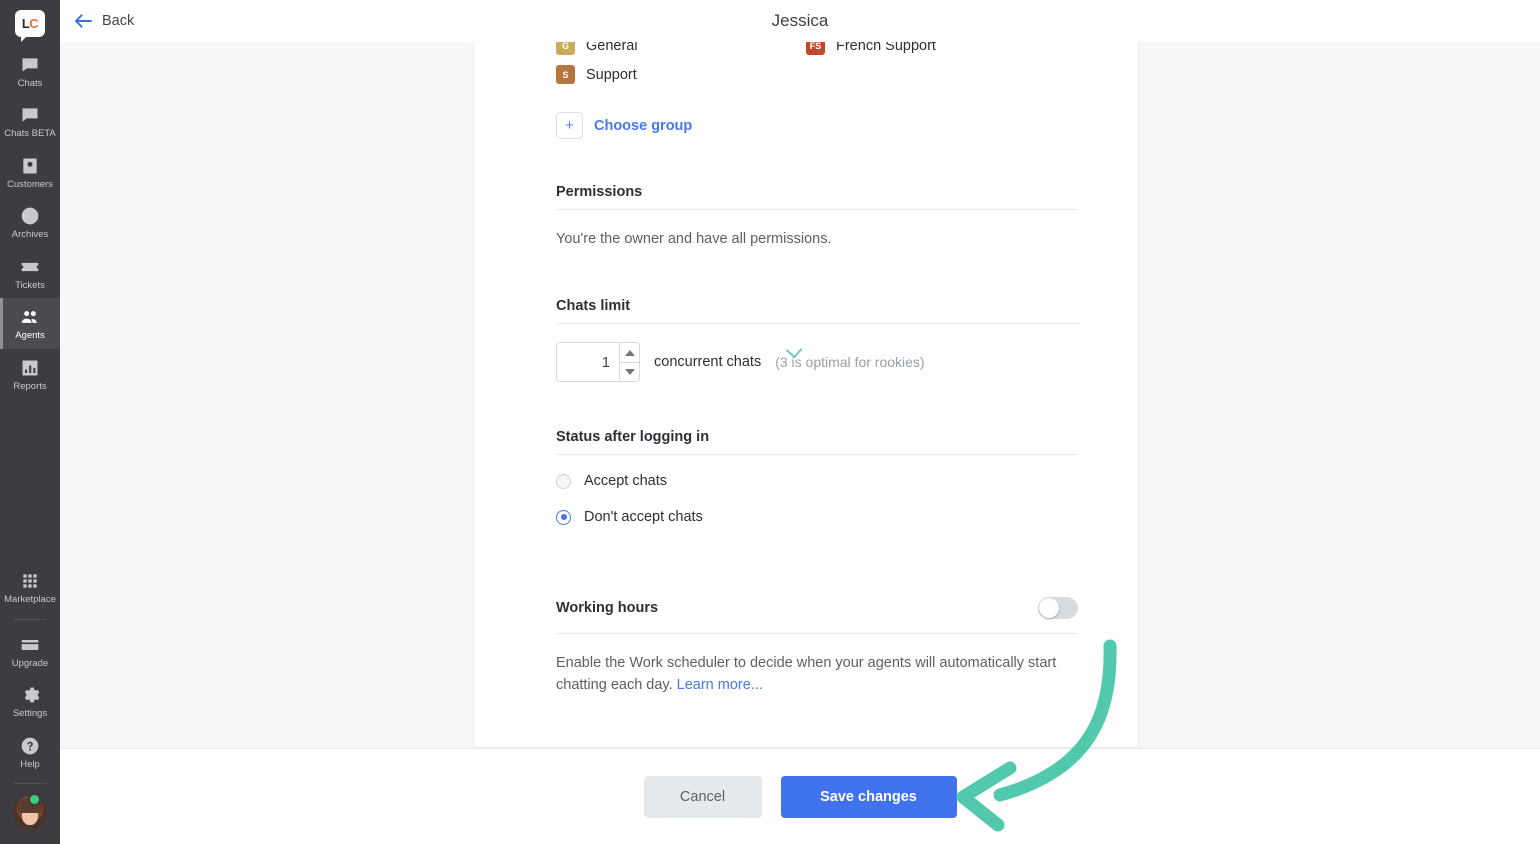 The image size is (1540, 844). I want to click on arrow-left-icon, so click(83, 21).